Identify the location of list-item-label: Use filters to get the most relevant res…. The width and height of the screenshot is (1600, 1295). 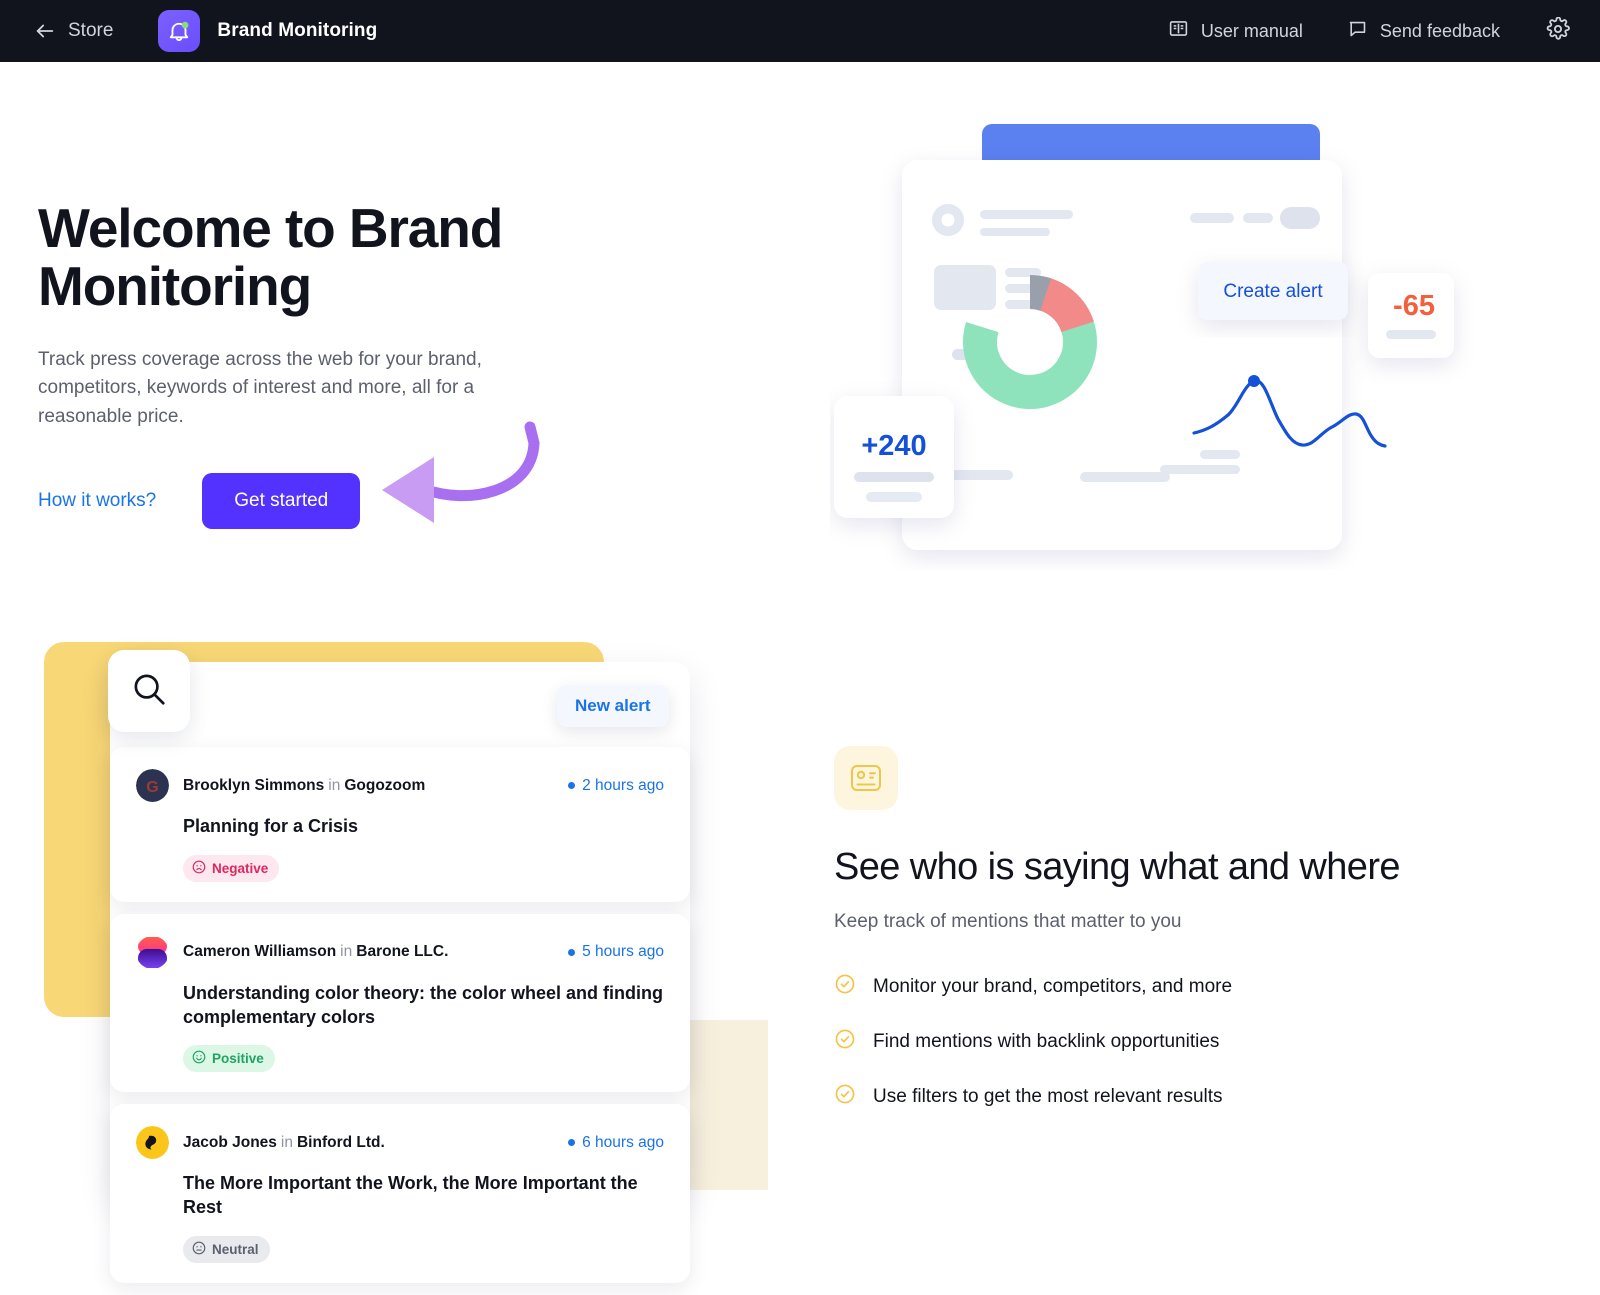
(1048, 1096).